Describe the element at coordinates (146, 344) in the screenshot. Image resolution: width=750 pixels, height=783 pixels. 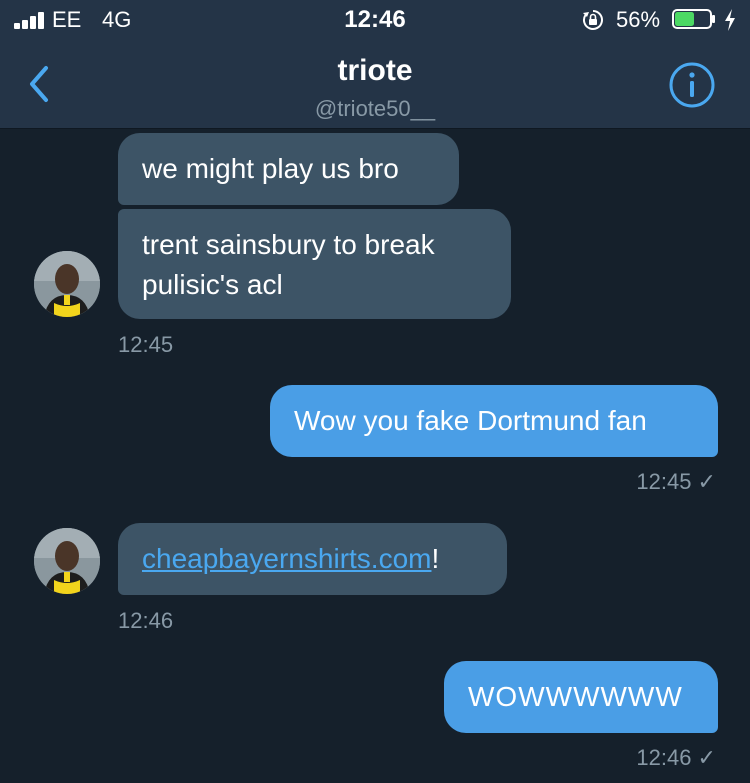
I see `message-timestamp: 12:45` at that location.